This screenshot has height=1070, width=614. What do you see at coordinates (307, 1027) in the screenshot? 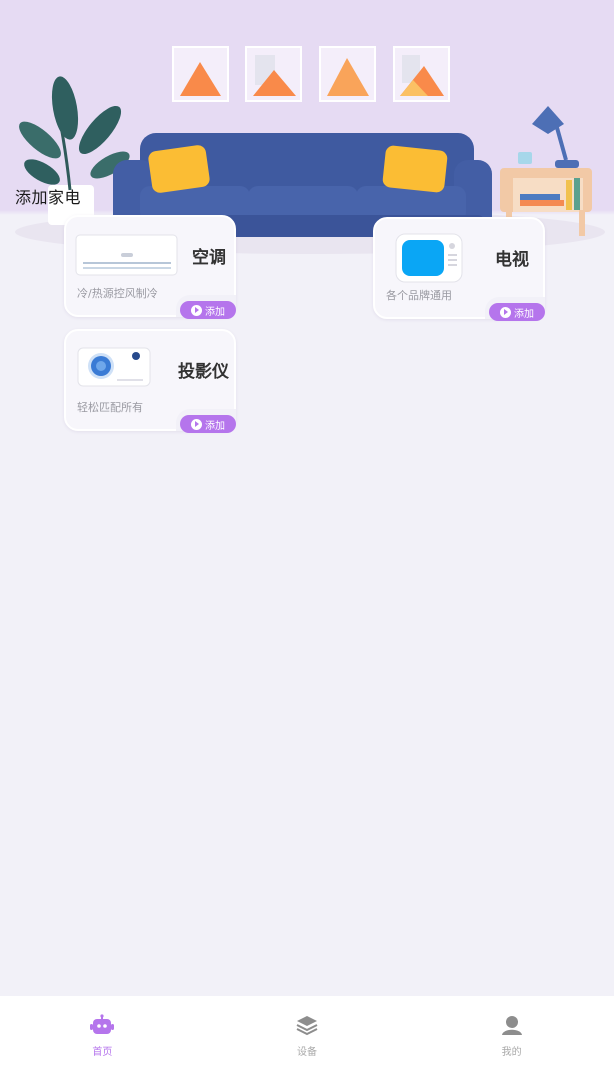
I see `layers-icon` at bounding box center [307, 1027].